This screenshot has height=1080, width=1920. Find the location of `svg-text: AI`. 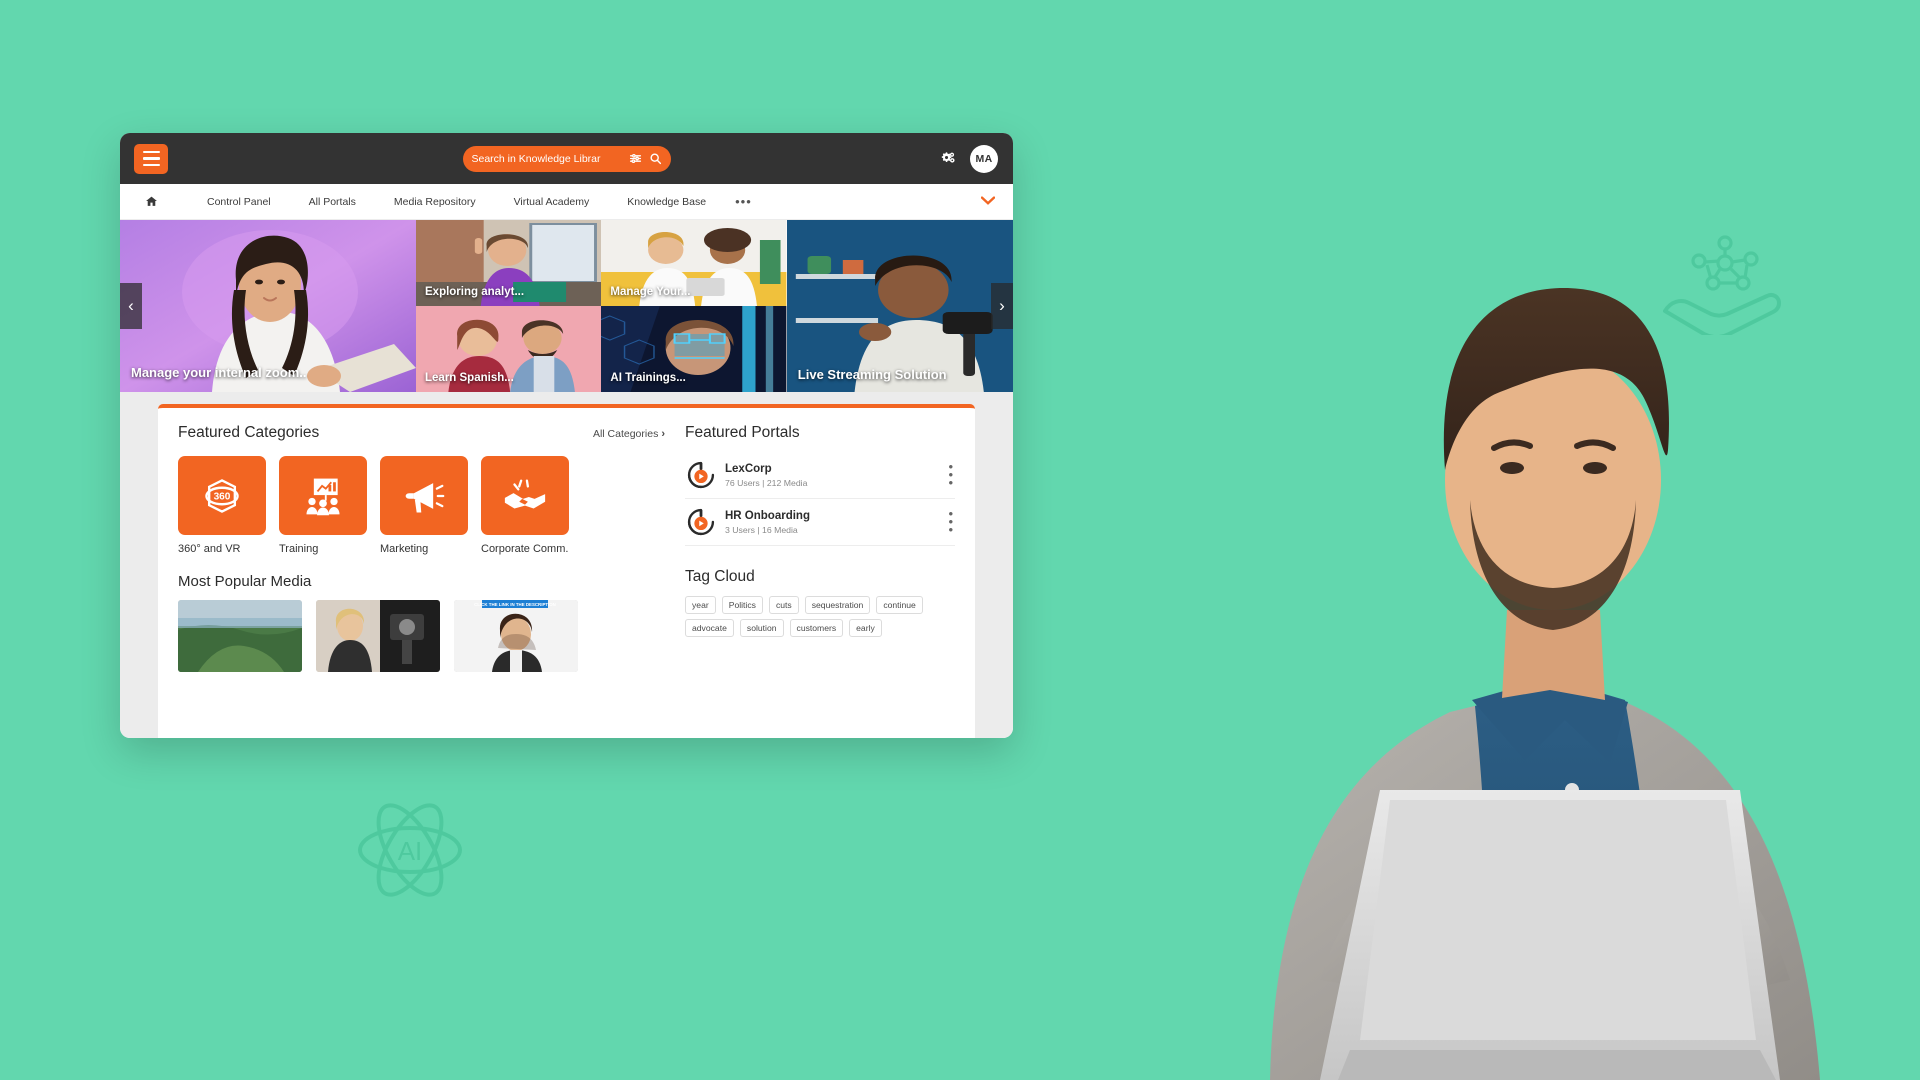

svg-text: AI is located at coordinates (410, 851).